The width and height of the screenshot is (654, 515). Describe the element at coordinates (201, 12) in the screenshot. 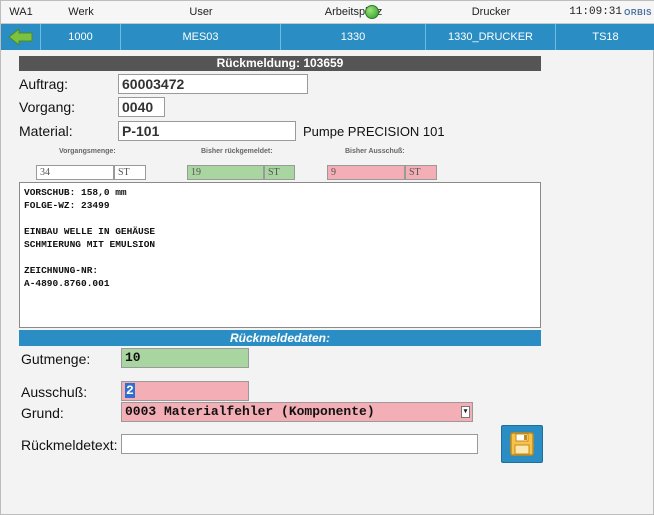

I see `header-user: User` at that location.